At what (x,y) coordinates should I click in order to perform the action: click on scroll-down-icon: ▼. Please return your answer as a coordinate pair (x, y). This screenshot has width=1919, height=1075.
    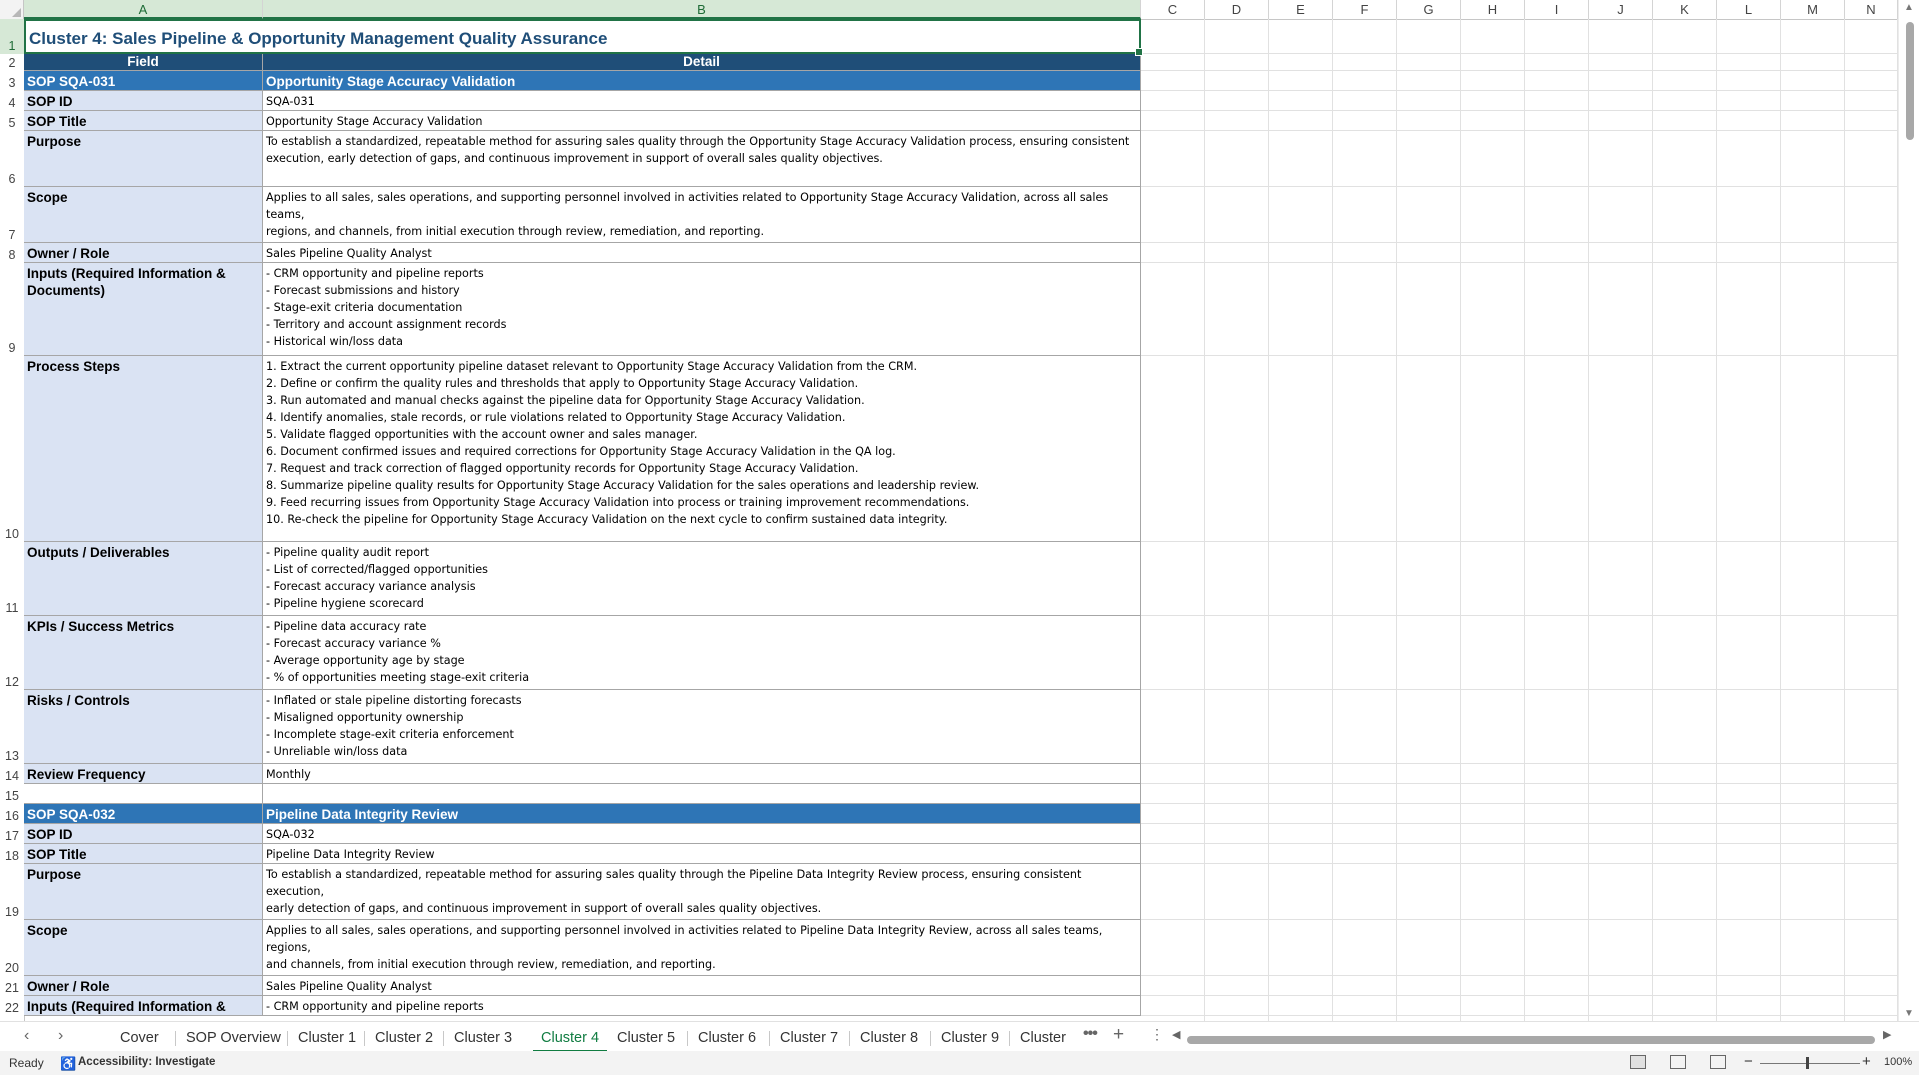
    Looking at the image, I should click on (1909, 1013).